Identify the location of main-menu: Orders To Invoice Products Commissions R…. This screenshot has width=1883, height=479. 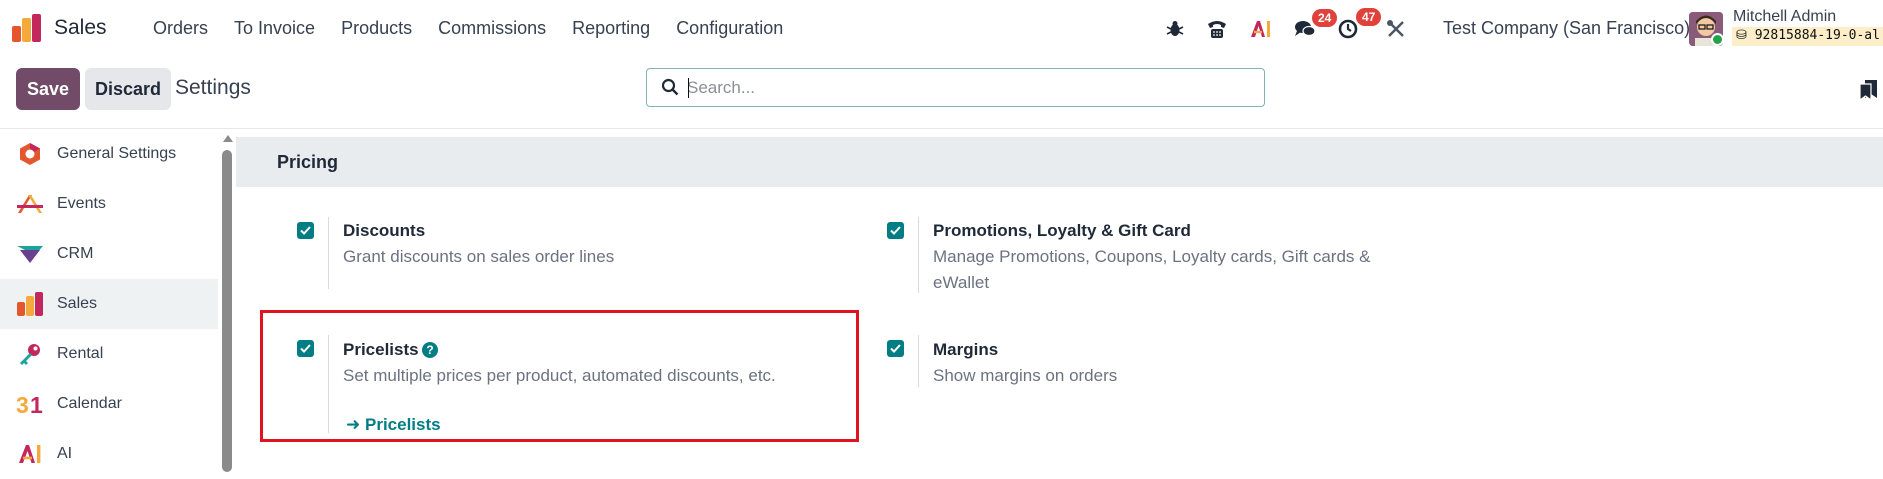
(481, 28).